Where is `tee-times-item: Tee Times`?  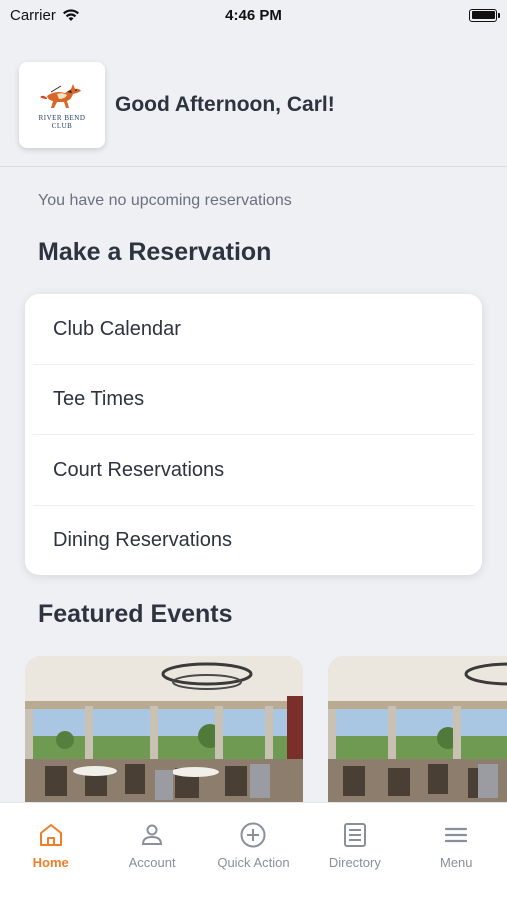
tee-times-item: Tee Times is located at coordinates (253, 400).